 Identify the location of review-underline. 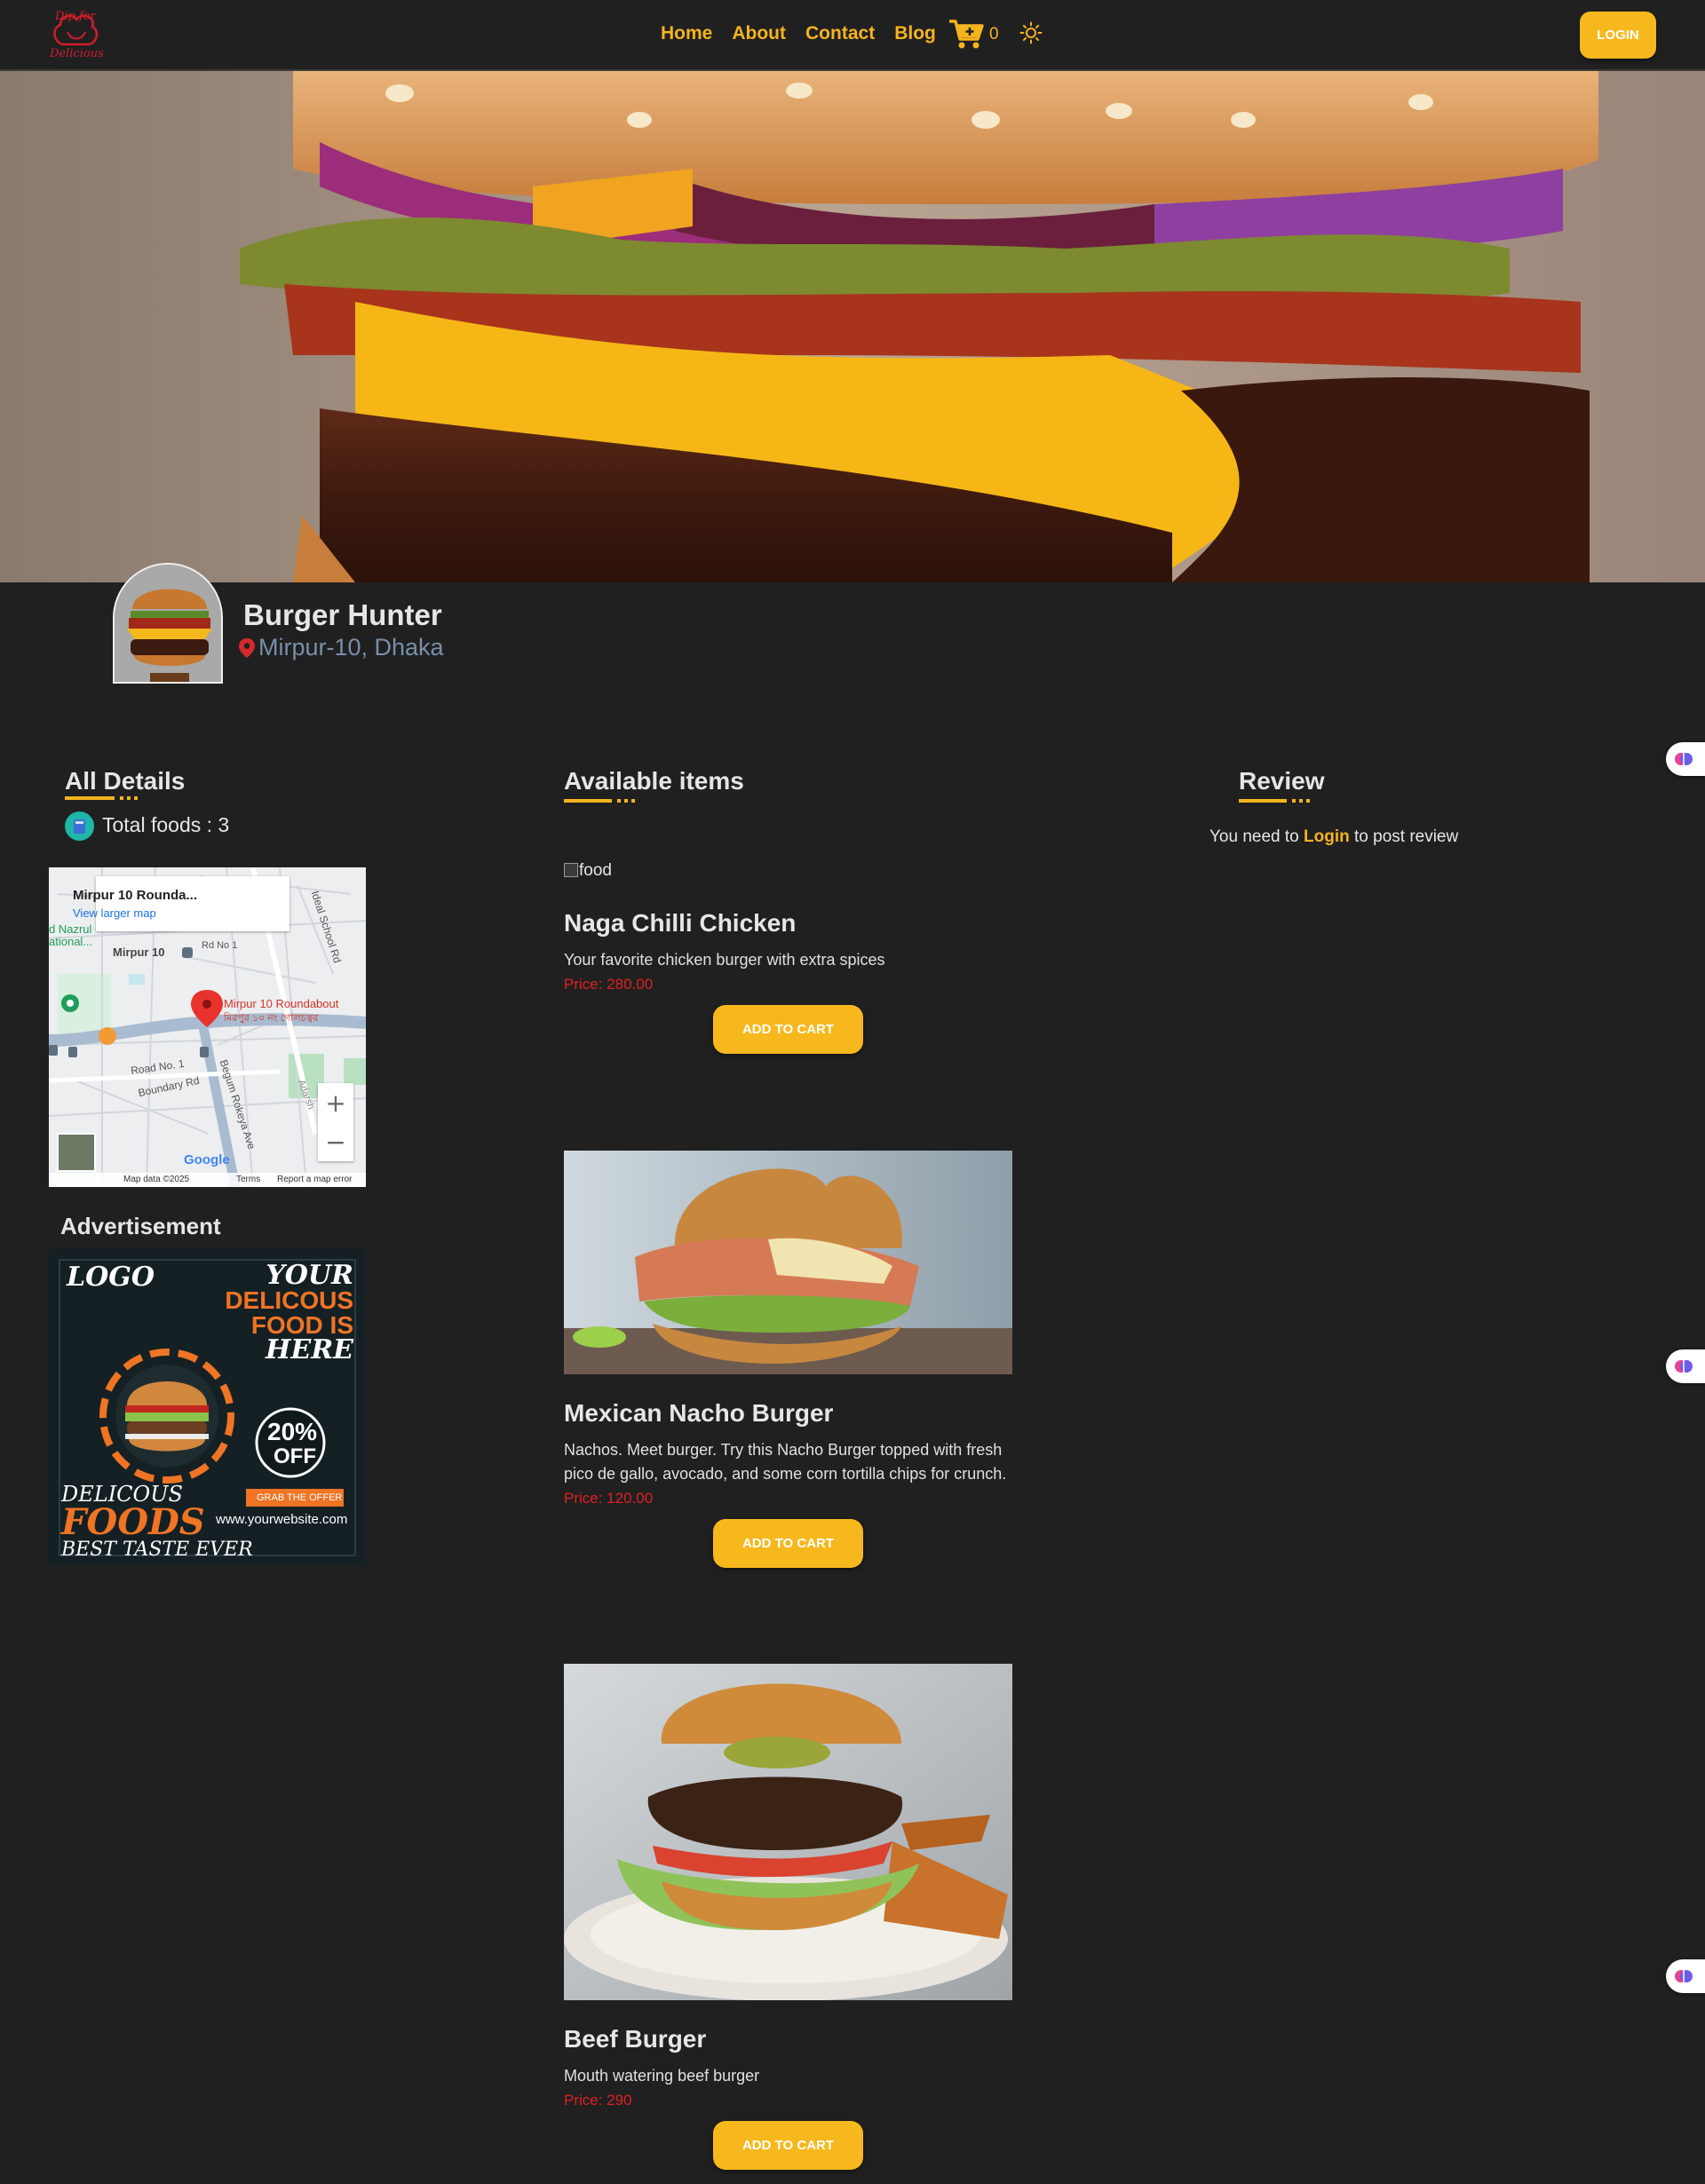
(1276, 801).